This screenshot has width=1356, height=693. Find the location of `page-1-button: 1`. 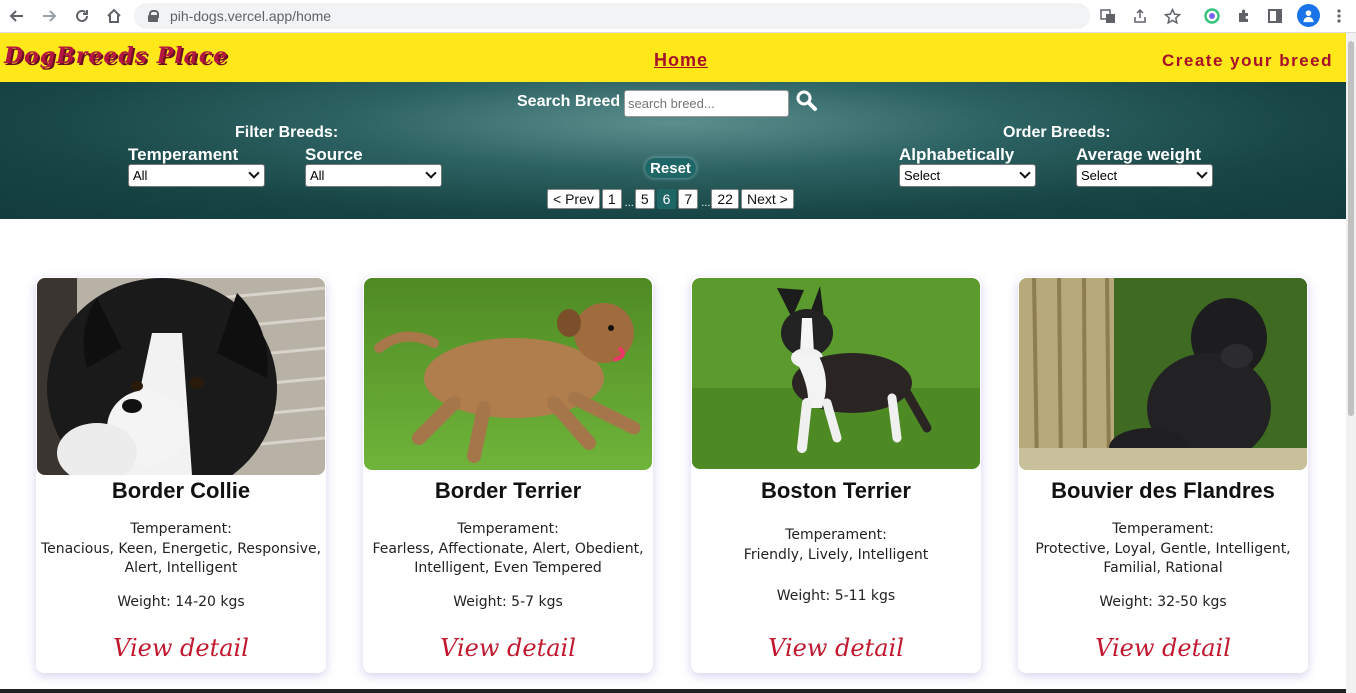

page-1-button: 1 is located at coordinates (611, 198).